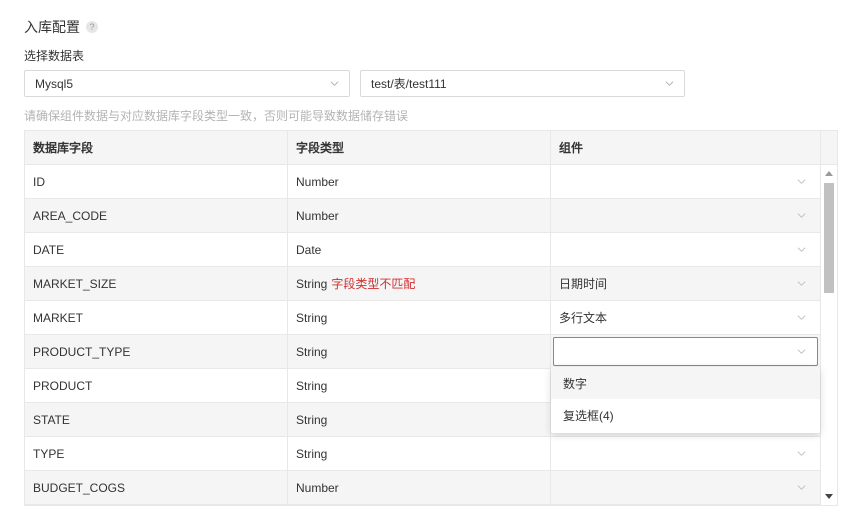 The width and height of the screenshot is (865, 530). What do you see at coordinates (156, 215) in the screenshot?
I see `field-name-cell: AREA_CODE` at bounding box center [156, 215].